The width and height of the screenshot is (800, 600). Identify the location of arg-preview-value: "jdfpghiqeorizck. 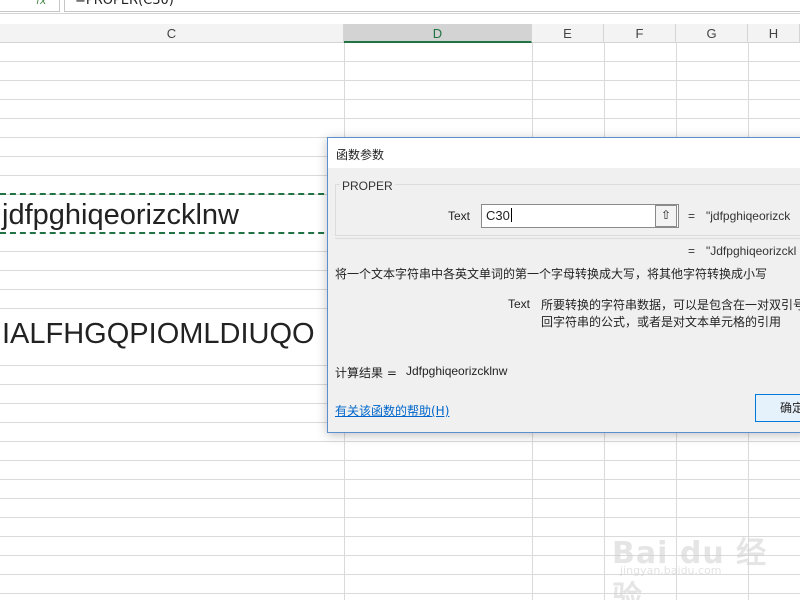
(748, 216).